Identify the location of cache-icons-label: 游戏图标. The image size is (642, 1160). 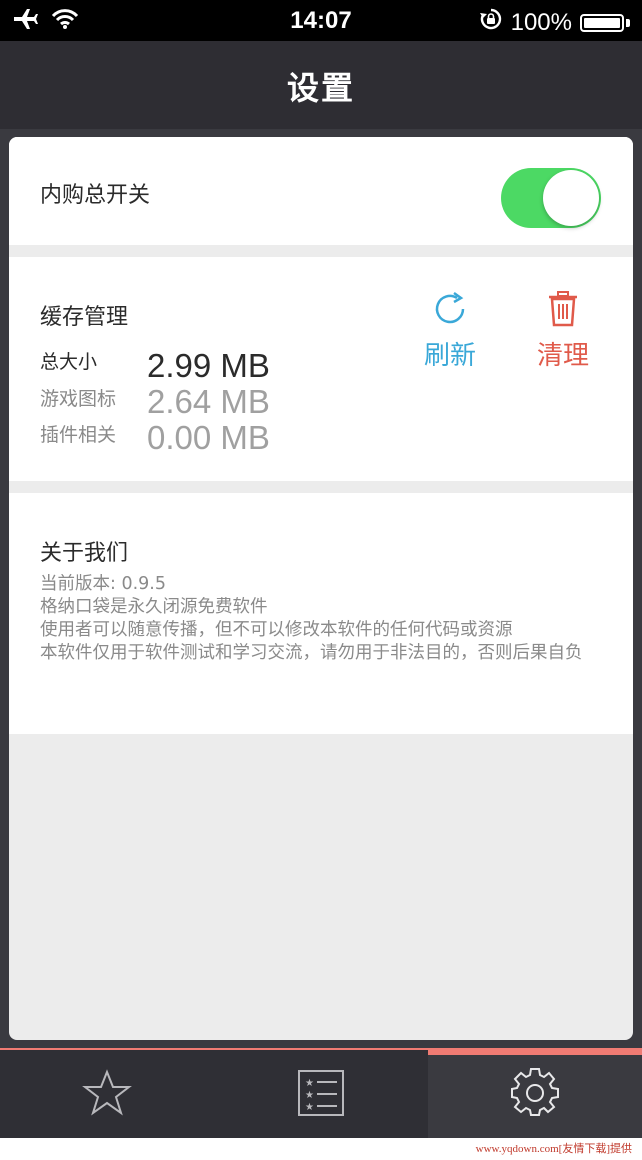
(78, 399).